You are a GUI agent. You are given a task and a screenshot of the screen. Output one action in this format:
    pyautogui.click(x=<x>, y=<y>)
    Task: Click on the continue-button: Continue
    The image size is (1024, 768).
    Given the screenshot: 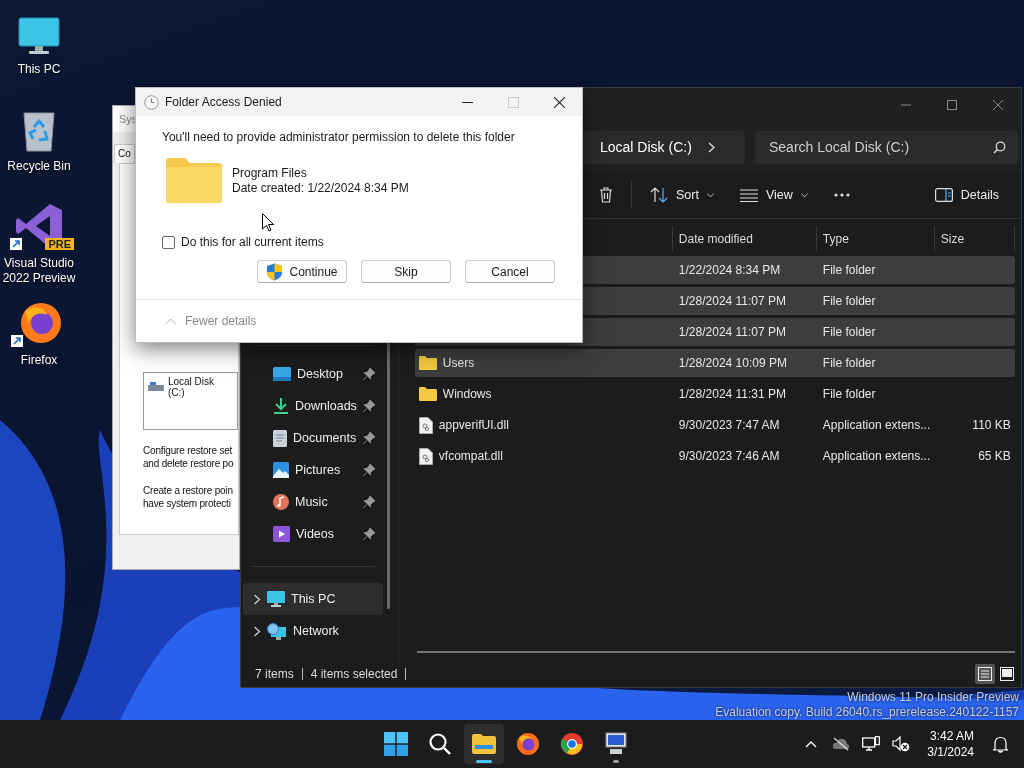 What is the action you would take?
    pyautogui.click(x=302, y=271)
    